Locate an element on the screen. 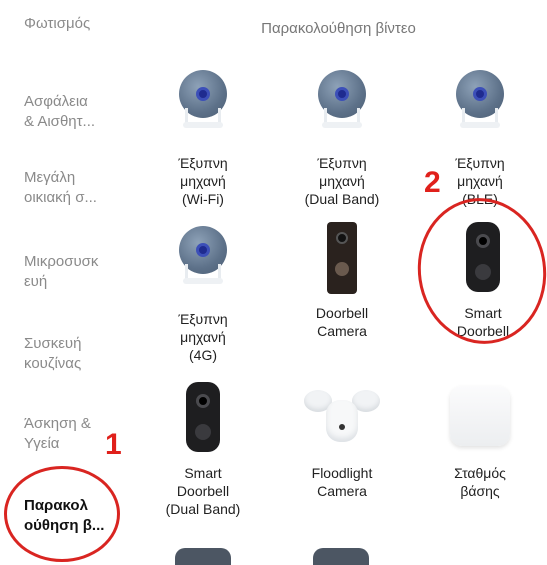 The image size is (547, 565). device-tile-camera-4g: Έξυπνη μηχανή (4G) is located at coordinates (203, 294).